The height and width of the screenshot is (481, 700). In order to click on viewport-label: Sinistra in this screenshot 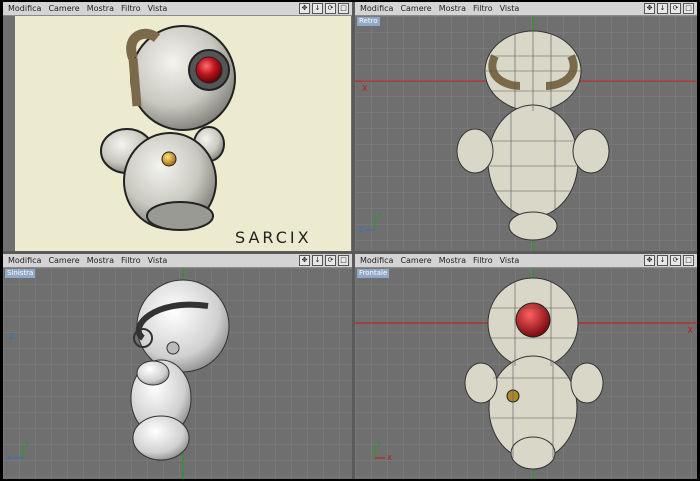, I will do `click(20, 273)`.